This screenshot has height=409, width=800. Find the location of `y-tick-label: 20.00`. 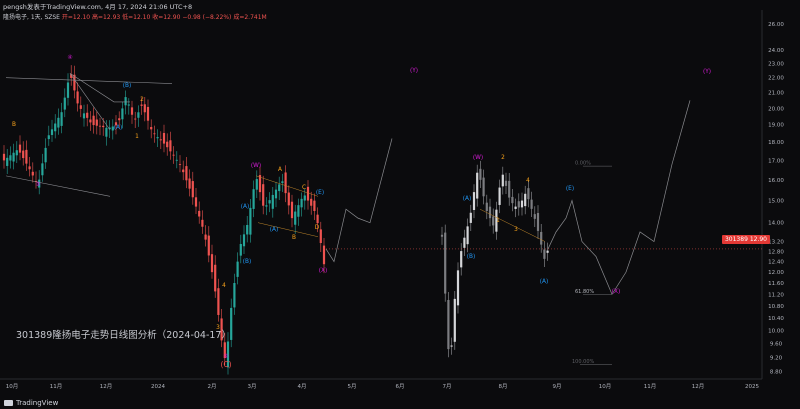

y-tick-label: 20.00 is located at coordinates (776, 109).